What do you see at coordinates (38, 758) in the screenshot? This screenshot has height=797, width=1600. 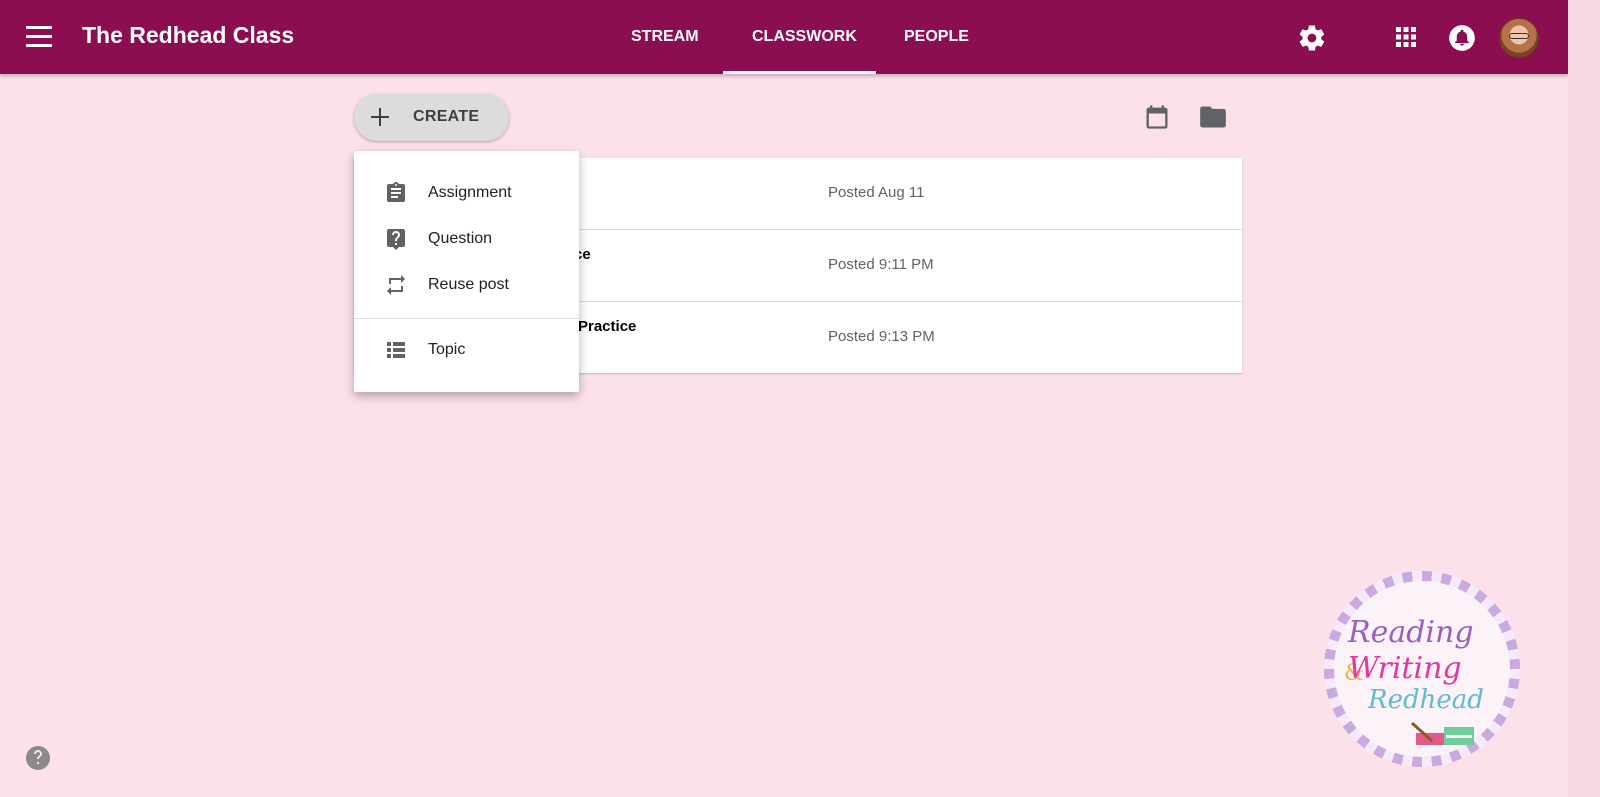 I see `help-icon` at bounding box center [38, 758].